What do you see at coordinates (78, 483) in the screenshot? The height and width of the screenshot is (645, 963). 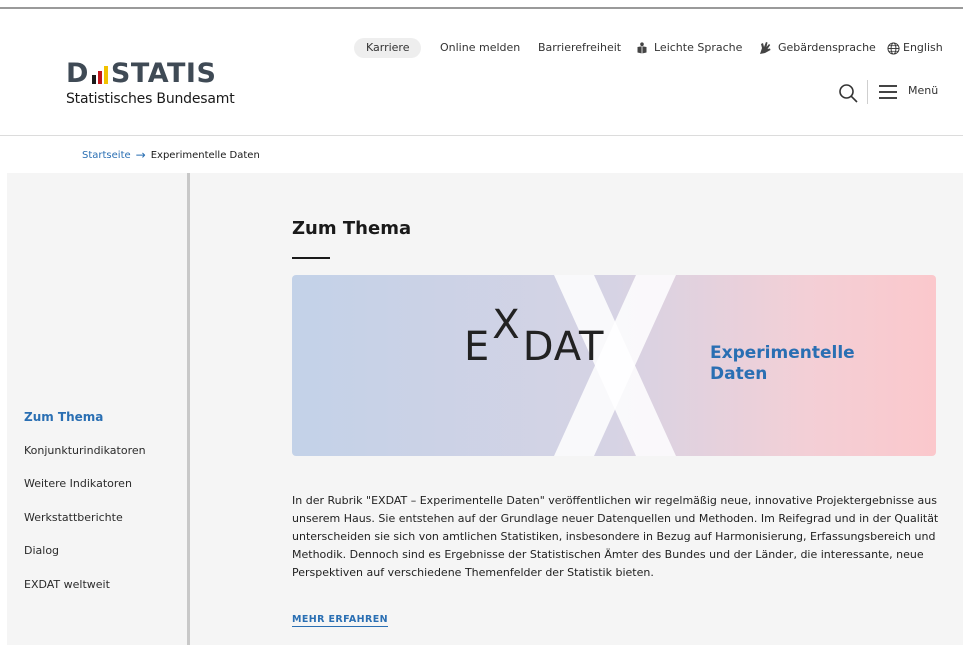 I see `sidebar-item-weitere-indikatoren: Weitere Indikatoren` at bounding box center [78, 483].